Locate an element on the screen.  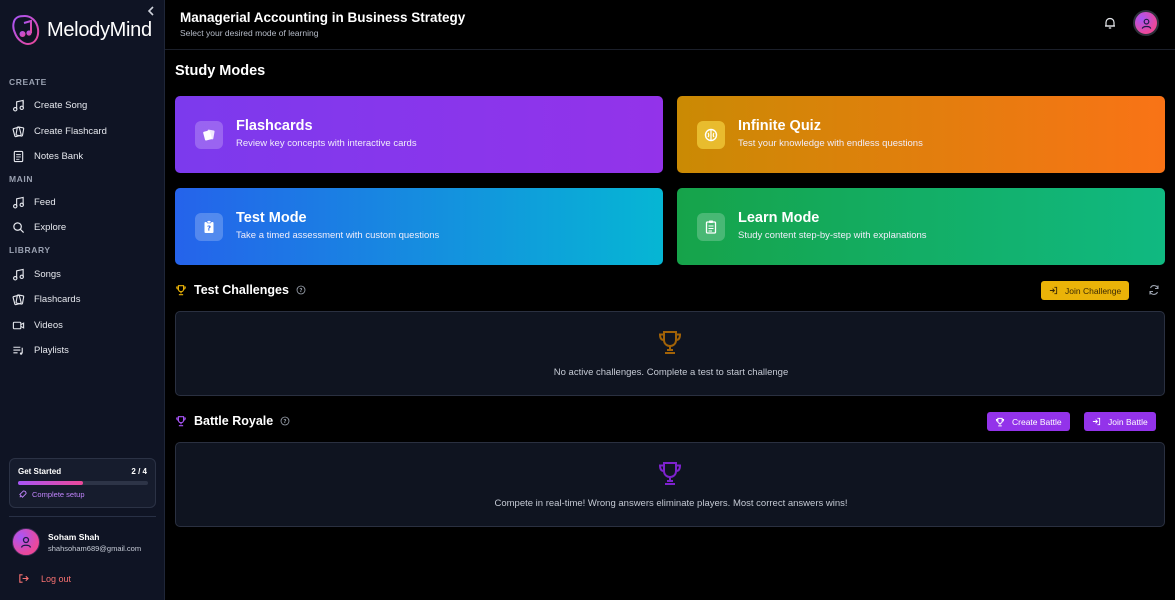
study-modes-title: Study Modes is located at coordinates (220, 71).